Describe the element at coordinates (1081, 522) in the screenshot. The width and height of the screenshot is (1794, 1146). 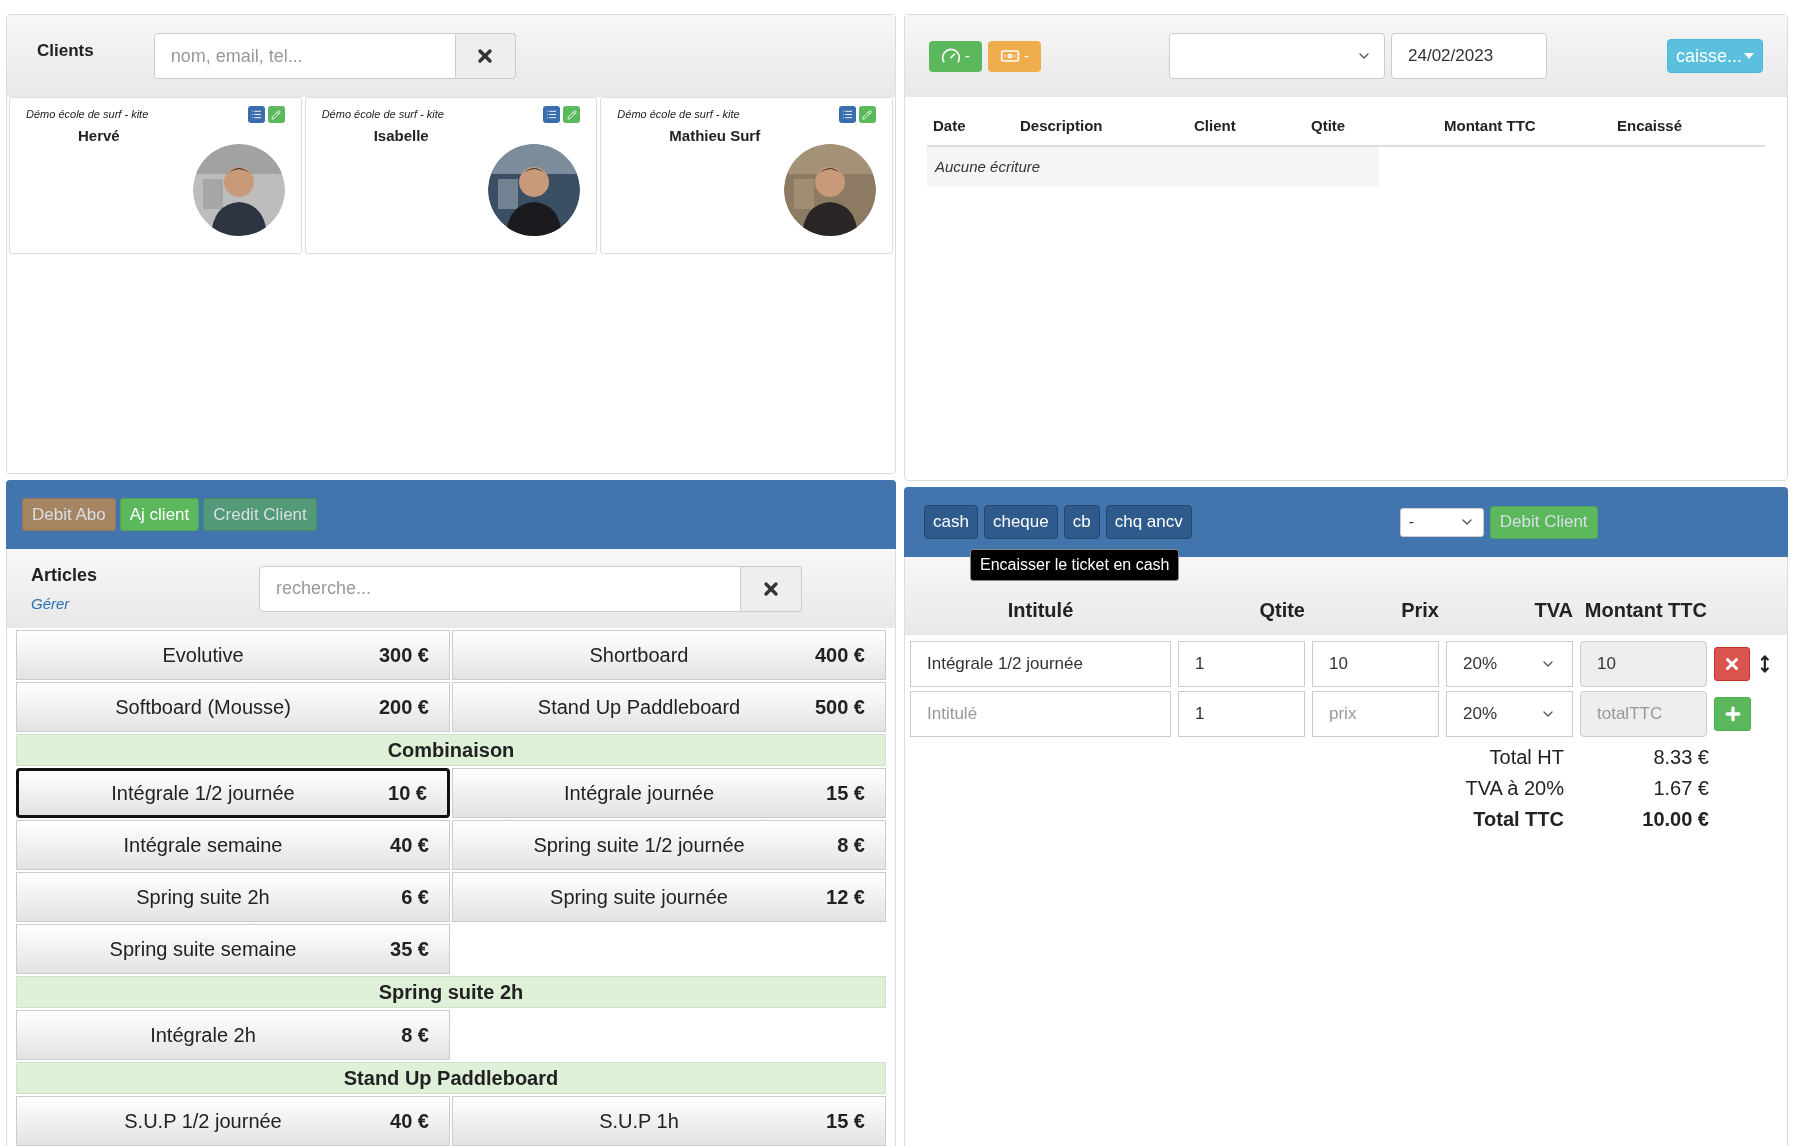
I see `payment-button: cb` at that location.